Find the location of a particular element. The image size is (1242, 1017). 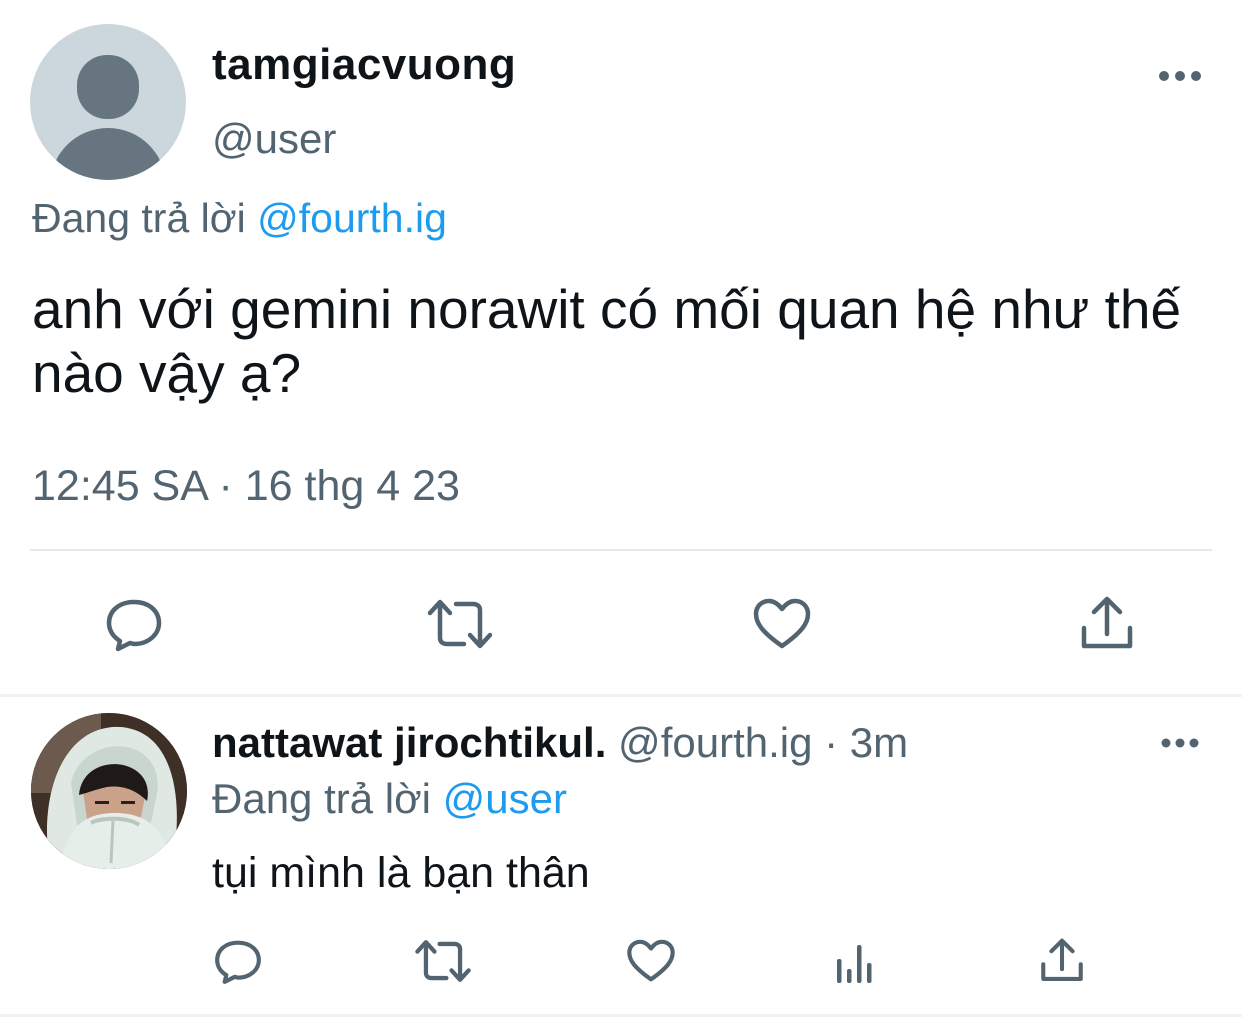

reply-meta: @fourth.ig · 3m is located at coordinates (757, 742).